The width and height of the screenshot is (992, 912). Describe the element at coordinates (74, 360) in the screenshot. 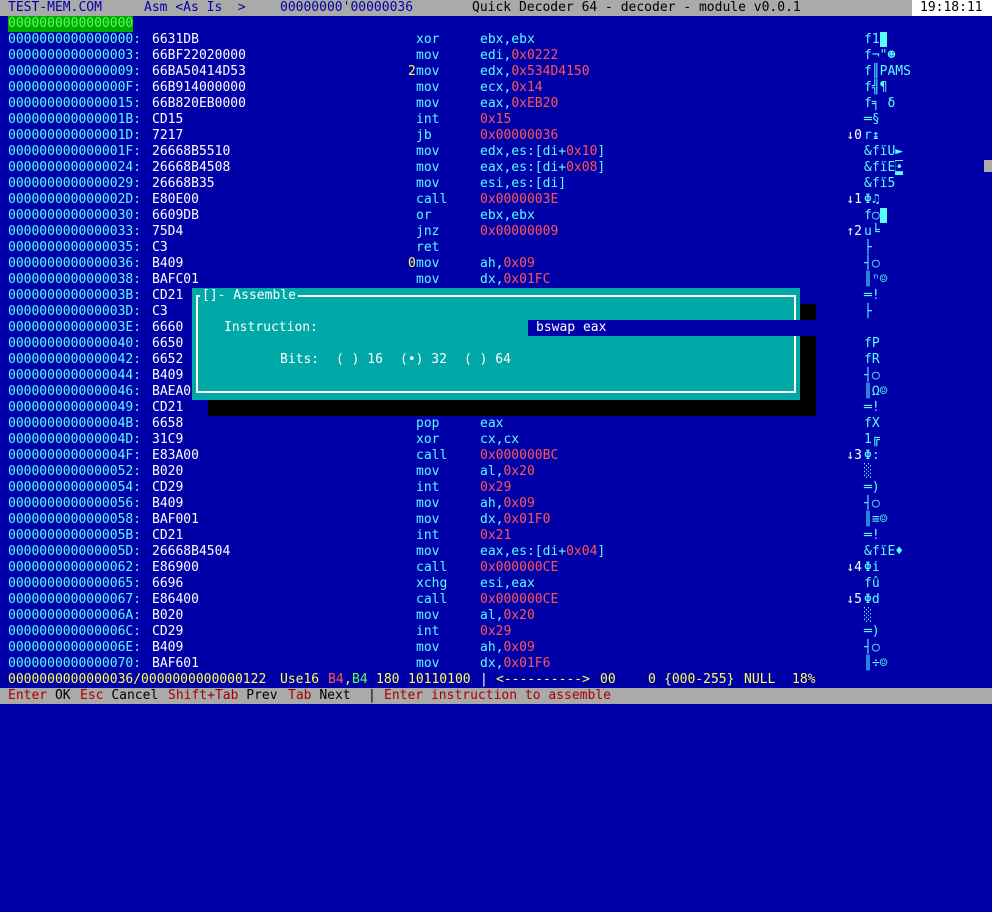

I see `row-address: 0000000000000042:` at that location.